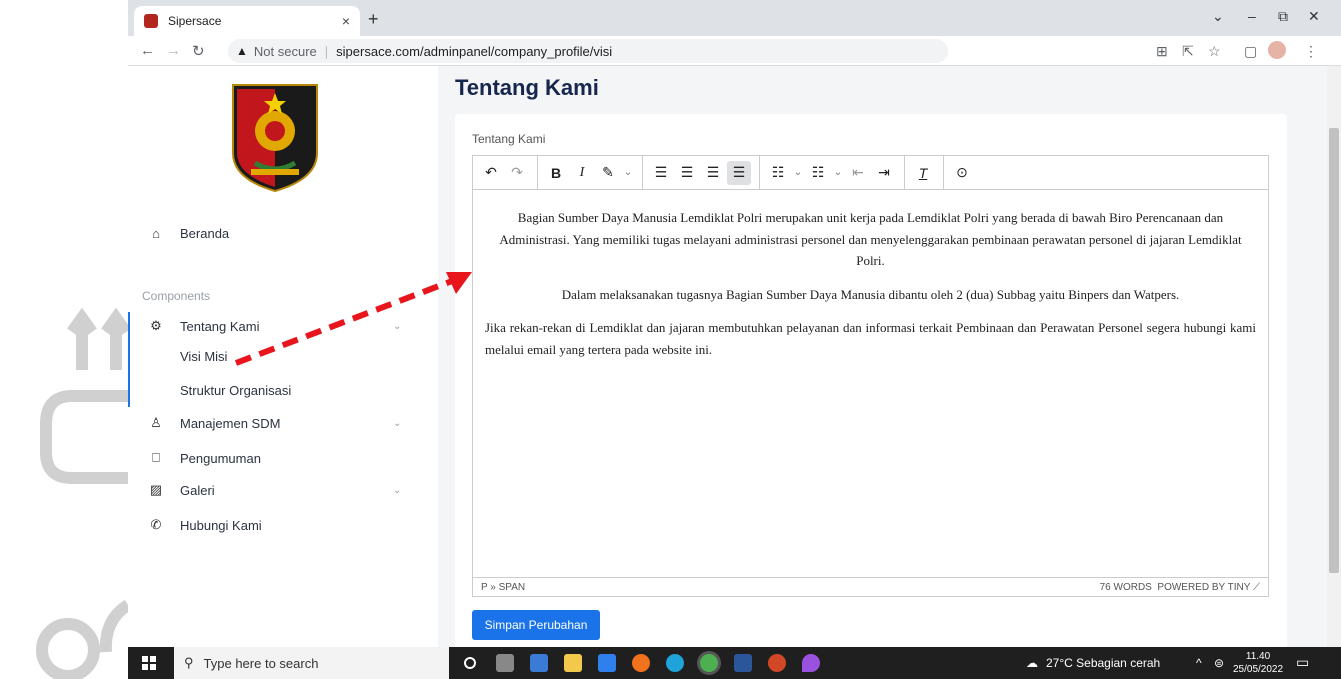  I want to click on file-explorer-icon, so click(573, 663).